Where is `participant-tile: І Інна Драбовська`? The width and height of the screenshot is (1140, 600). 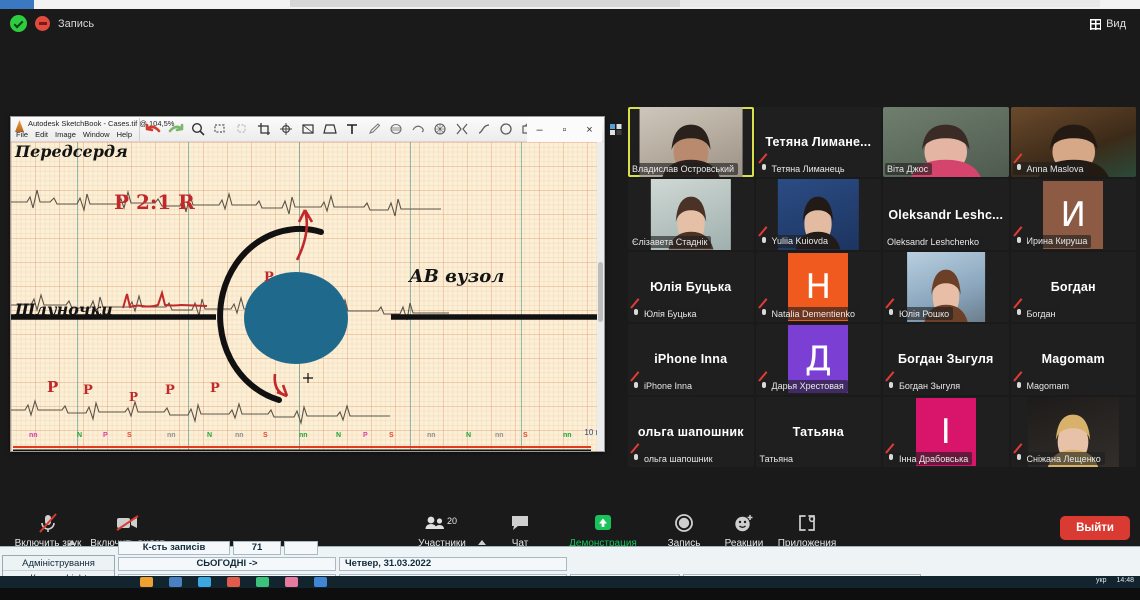 participant-tile: І Інна Драбовська is located at coordinates (946, 431).